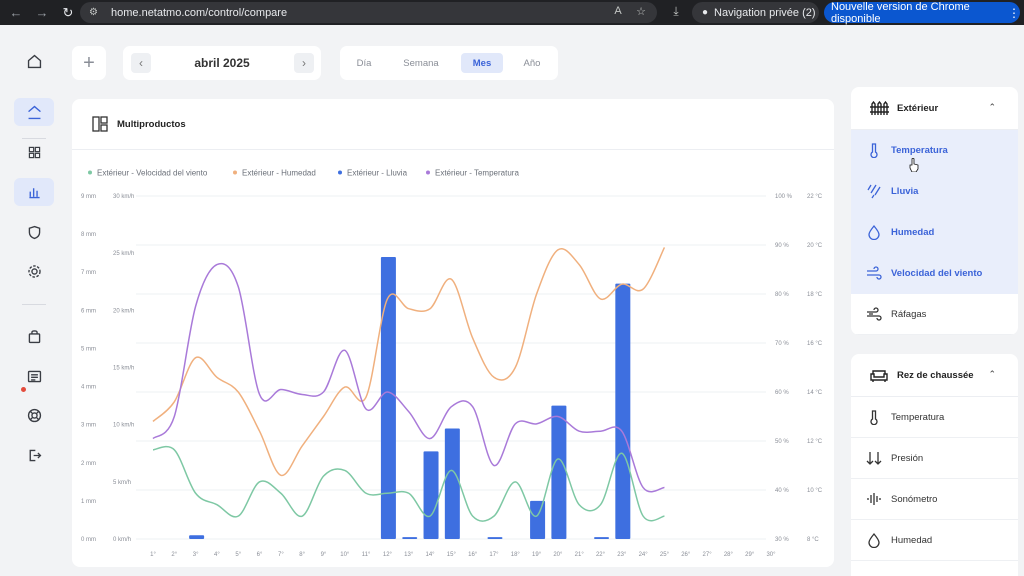 This screenshot has height=576, width=1024. What do you see at coordinates (1014, 13) in the screenshot?
I see `more-menu-icon: ⋮` at bounding box center [1014, 13].